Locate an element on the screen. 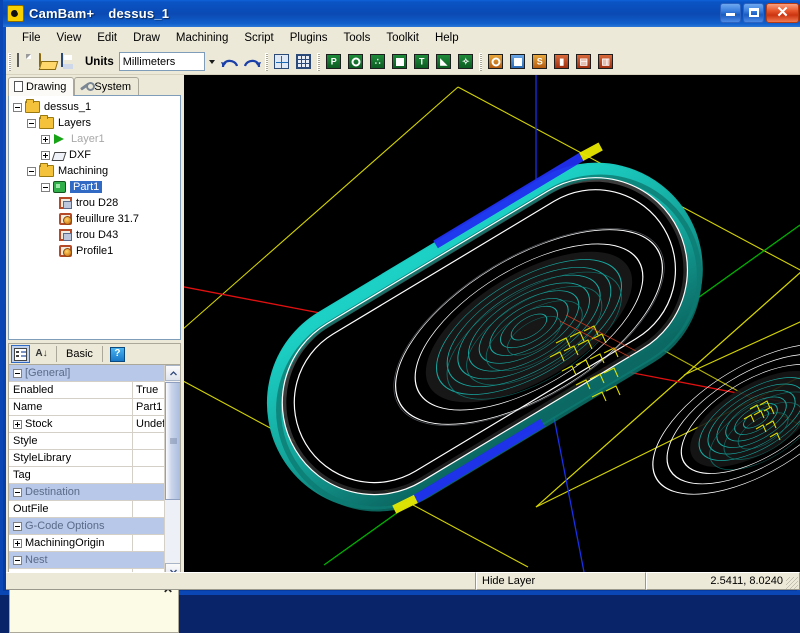 The width and height of the screenshot is (800, 633). tree-label: Profile1 is located at coordinates (95, 251).